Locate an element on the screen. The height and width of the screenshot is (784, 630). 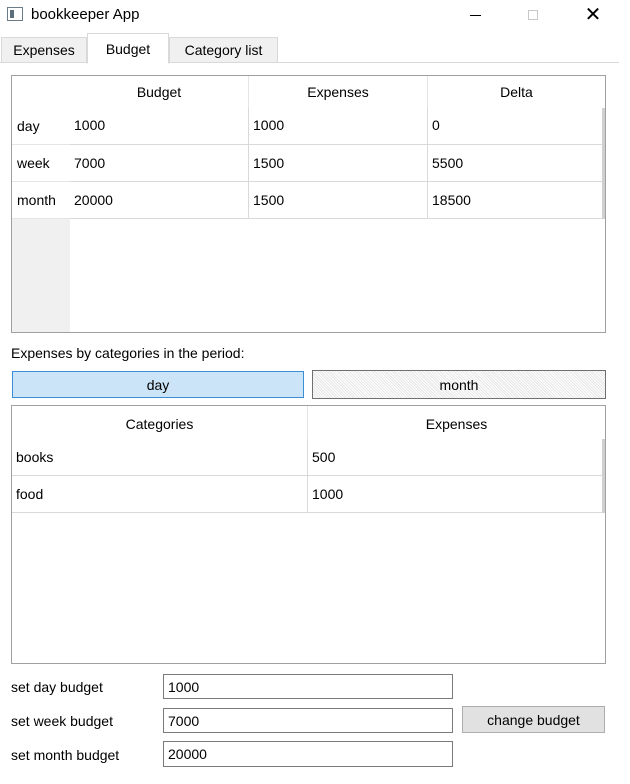
row-header-empty is located at coordinates (41, 275).